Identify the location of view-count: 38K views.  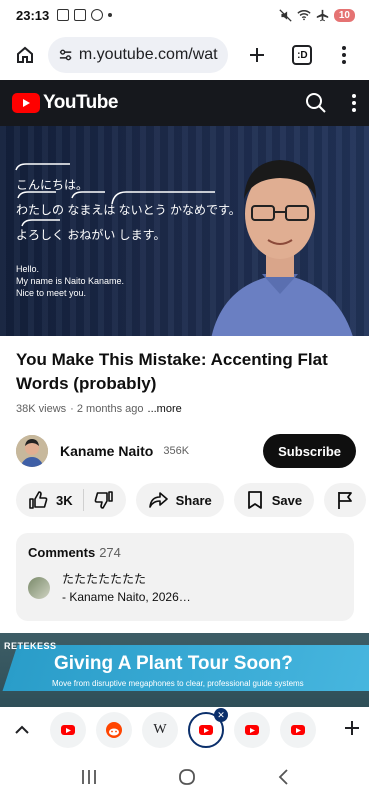
(41, 409).